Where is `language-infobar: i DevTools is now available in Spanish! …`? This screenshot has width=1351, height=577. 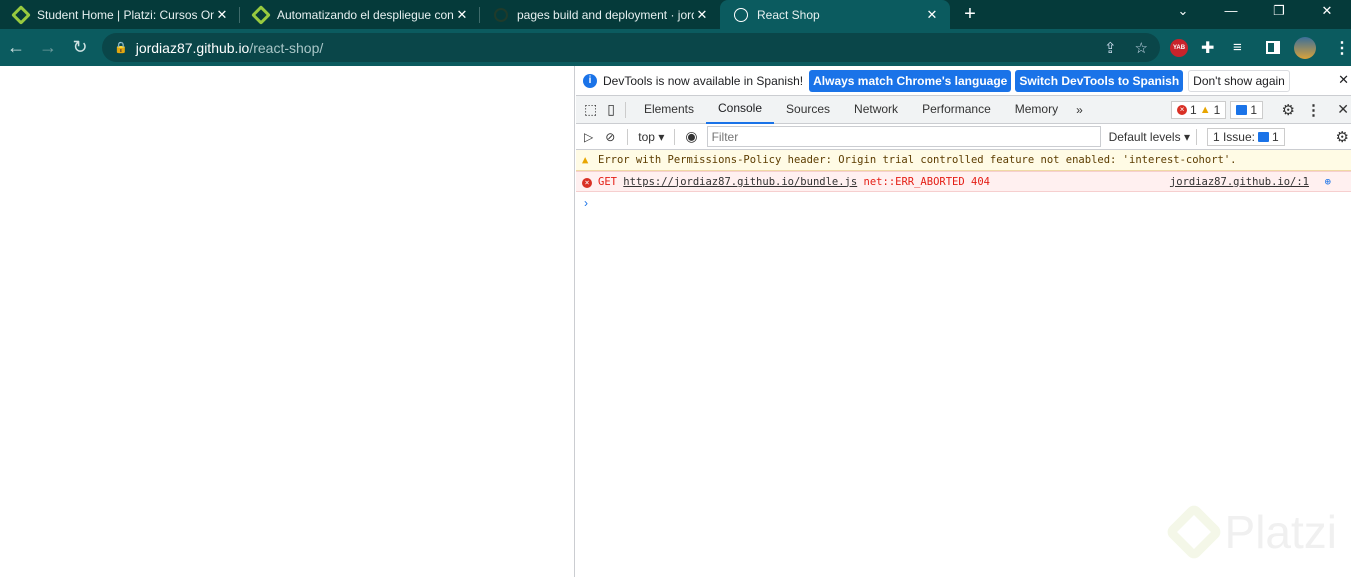
language-infobar: i DevTools is now available in Spanish! … is located at coordinates (963, 81).